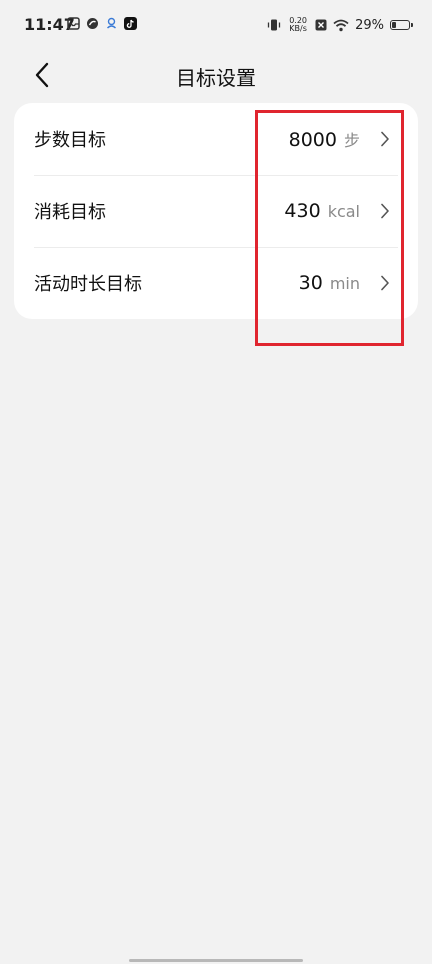 The width and height of the screenshot is (432, 964). What do you see at coordinates (298, 28) in the screenshot?
I see `network-speed-unit: KB/s` at bounding box center [298, 28].